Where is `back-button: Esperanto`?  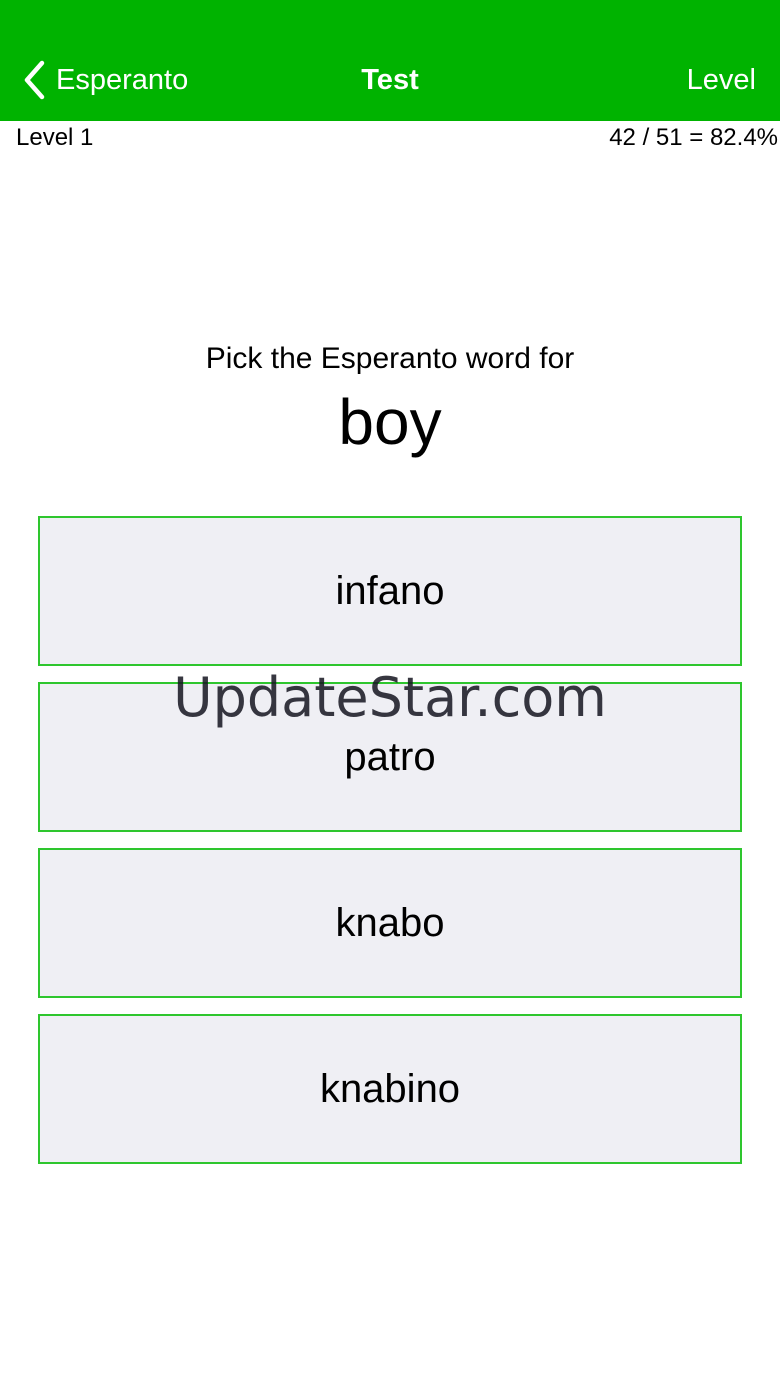 back-button: Esperanto is located at coordinates (105, 80).